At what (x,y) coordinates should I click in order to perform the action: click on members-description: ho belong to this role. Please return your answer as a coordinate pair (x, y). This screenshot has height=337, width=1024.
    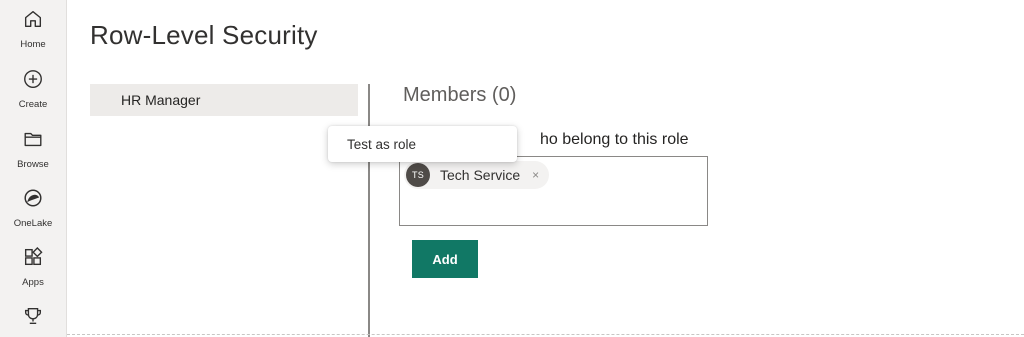
    Looking at the image, I should click on (614, 139).